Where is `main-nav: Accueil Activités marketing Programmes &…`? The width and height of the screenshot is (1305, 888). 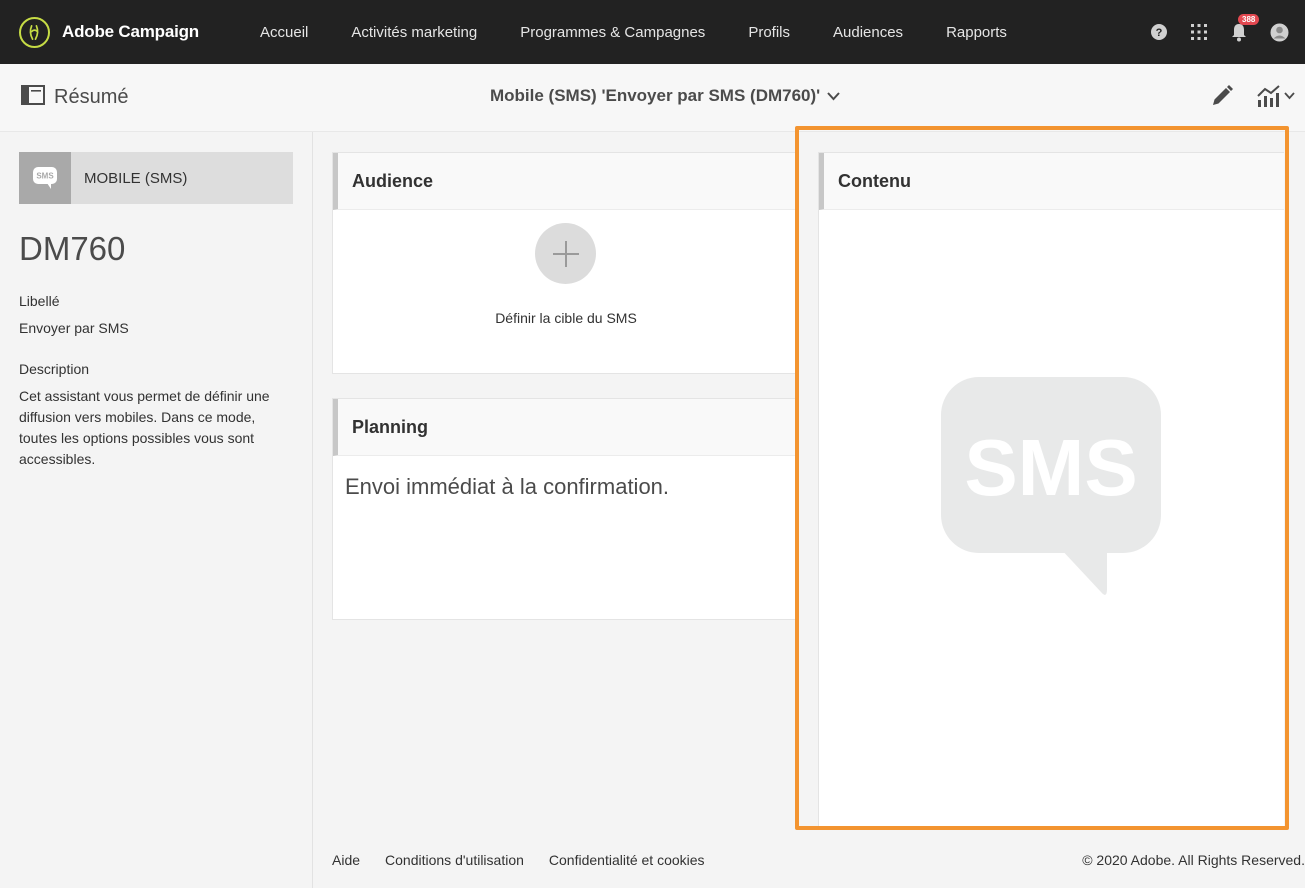 main-nav: Accueil Activités marketing Programmes &… is located at coordinates (655, 32).